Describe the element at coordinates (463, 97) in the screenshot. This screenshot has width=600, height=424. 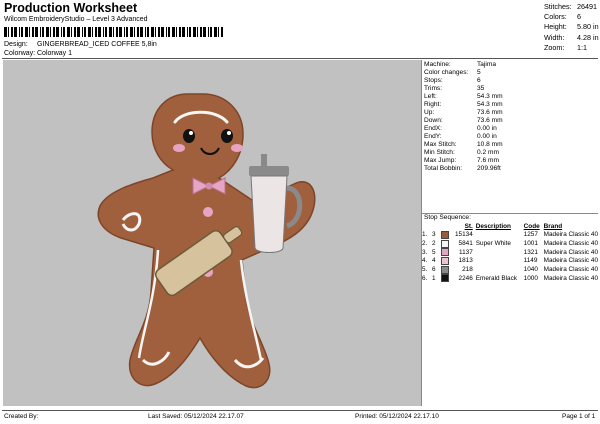
I see `machine-row: Left: 54.3 mm` at that location.